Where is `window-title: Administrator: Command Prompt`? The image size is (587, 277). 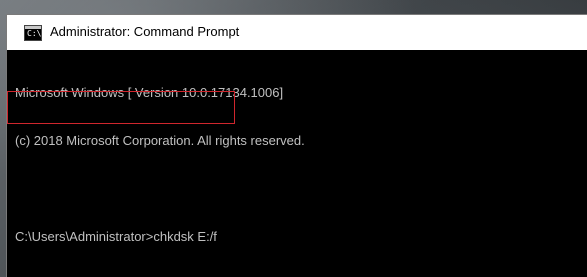 window-title: Administrator: Command Prompt is located at coordinates (145, 31).